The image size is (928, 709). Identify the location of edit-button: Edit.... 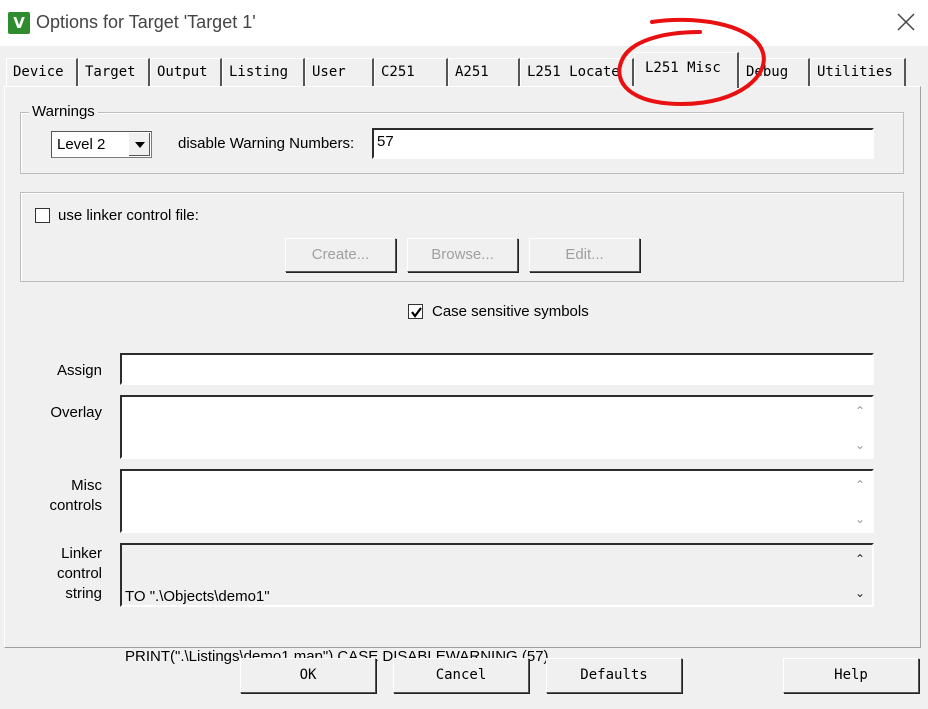
(584, 255).